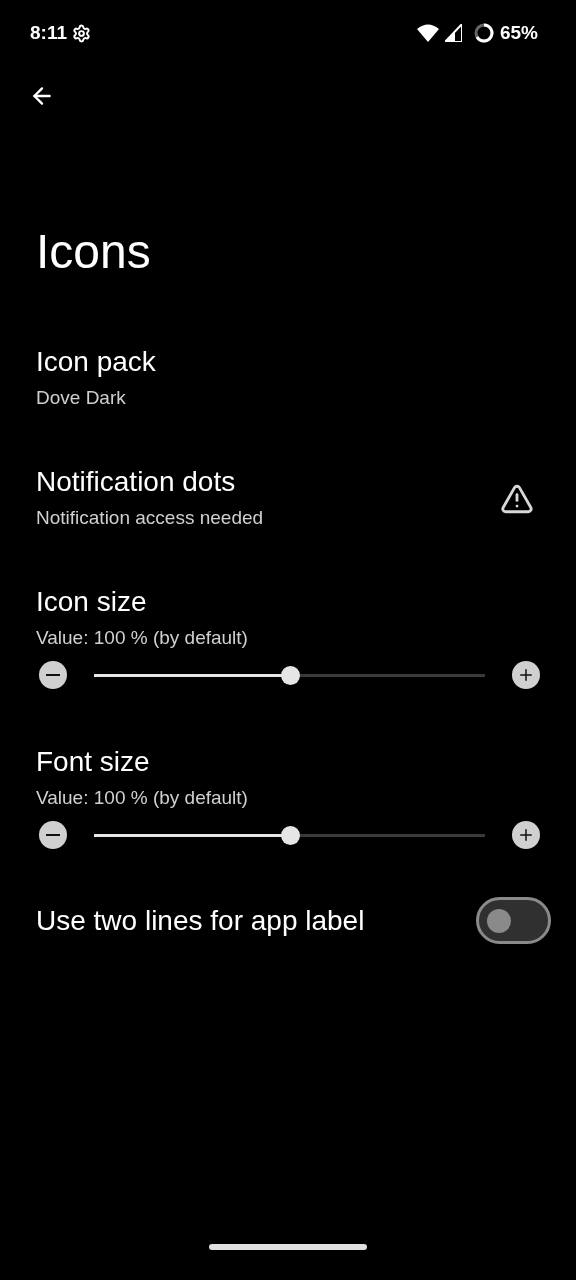 This screenshot has height=1280, width=576. I want to click on warning-icon, so click(517, 499).